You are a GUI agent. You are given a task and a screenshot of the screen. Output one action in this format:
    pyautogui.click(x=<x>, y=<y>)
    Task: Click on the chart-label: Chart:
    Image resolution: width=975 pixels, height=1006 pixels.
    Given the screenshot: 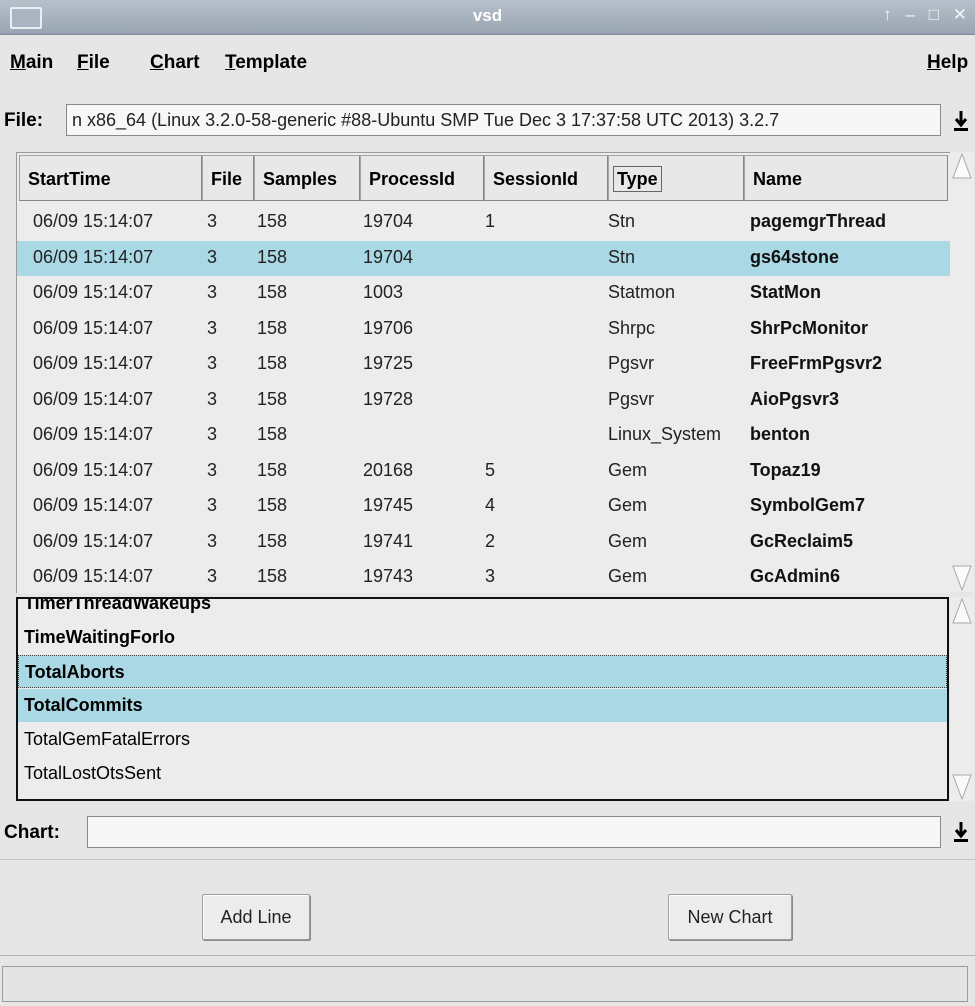 What is the action you would take?
    pyautogui.click(x=32, y=832)
    